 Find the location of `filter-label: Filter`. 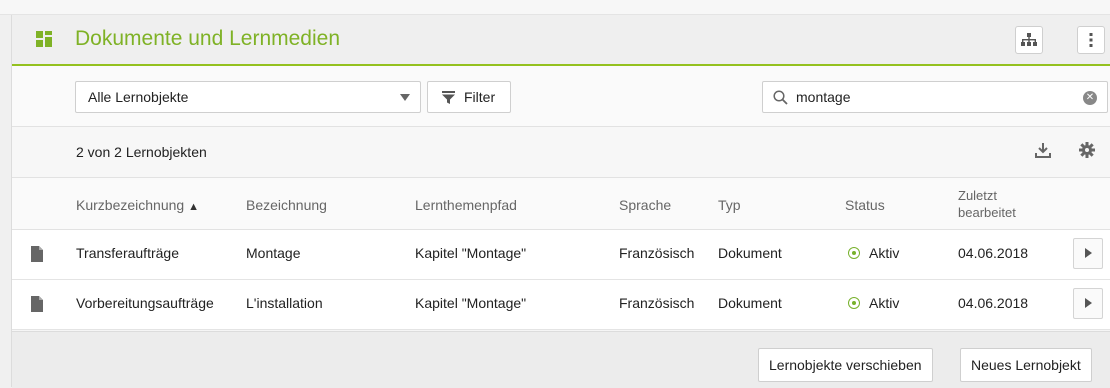

filter-label: Filter is located at coordinates (480, 97).